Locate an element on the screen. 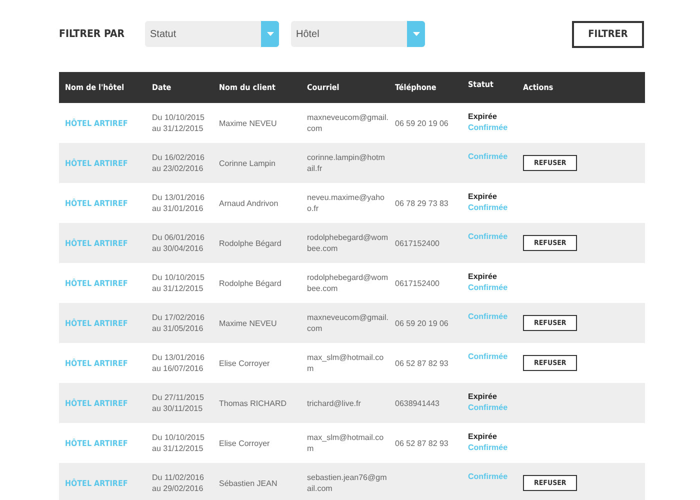 This screenshot has height=500, width=700. column-header: Téléphone is located at coordinates (415, 87).